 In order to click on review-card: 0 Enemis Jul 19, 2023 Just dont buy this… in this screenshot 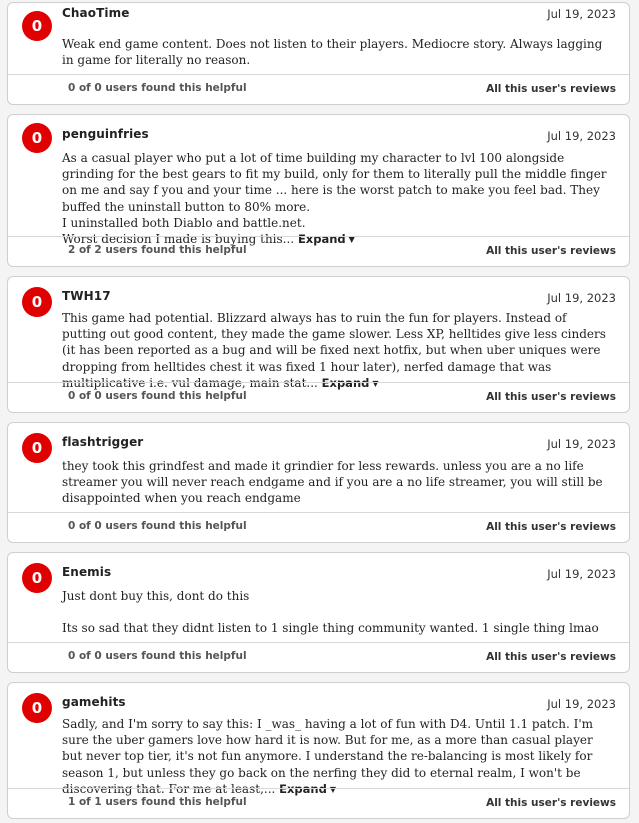, I will do `click(318, 612)`.